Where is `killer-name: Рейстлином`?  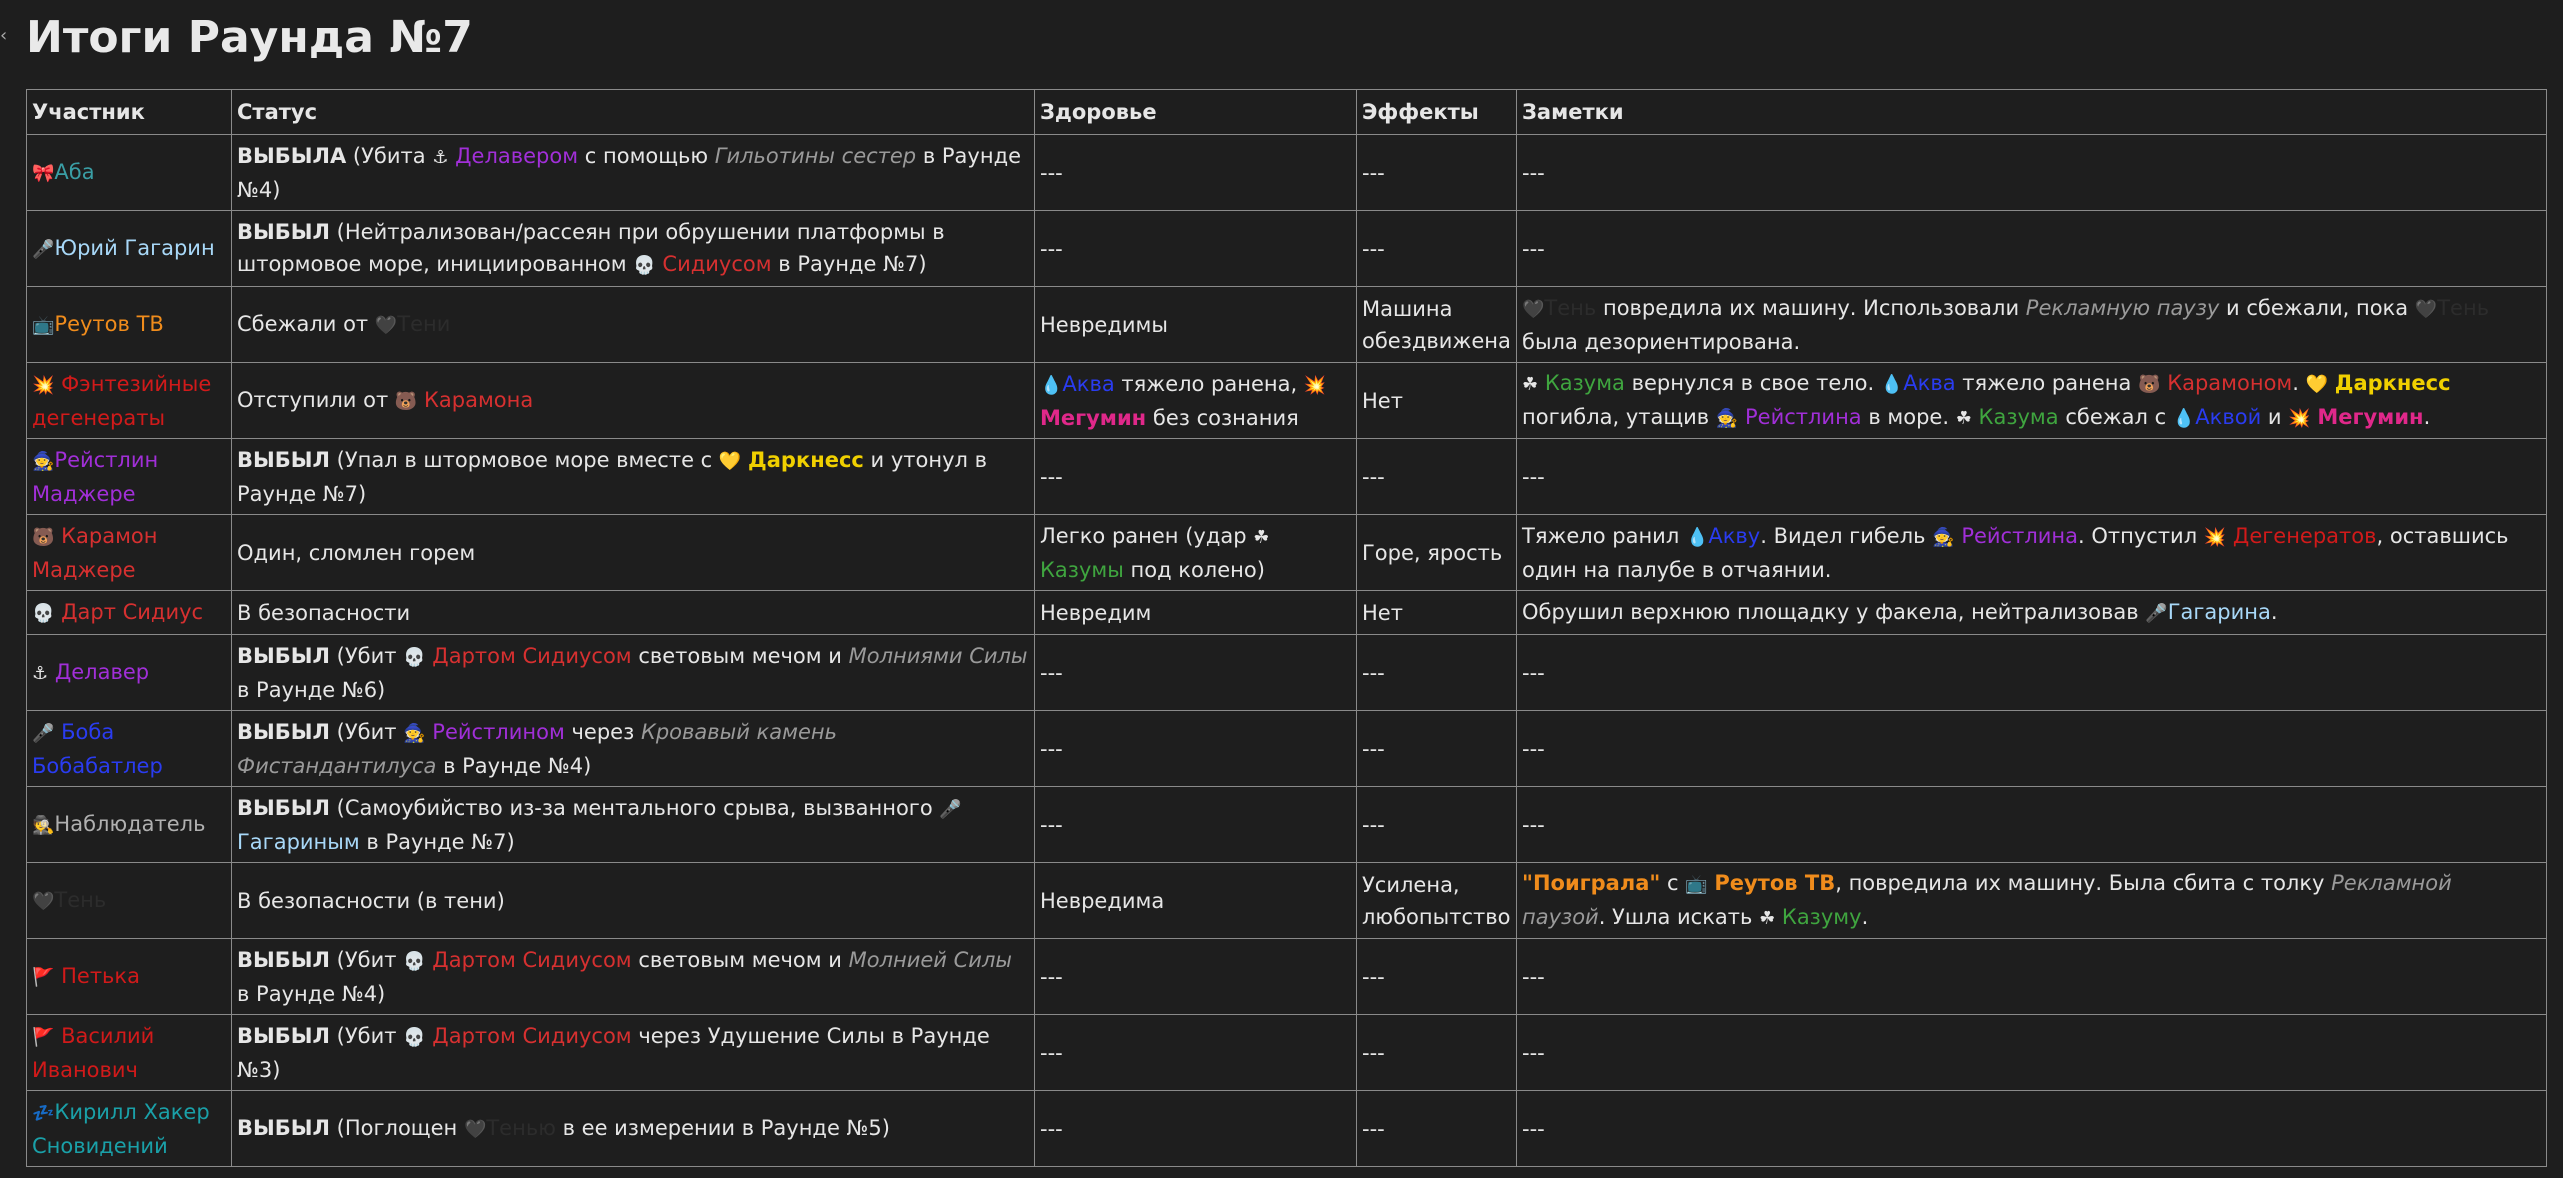
killer-name: Рейстлином is located at coordinates (498, 731).